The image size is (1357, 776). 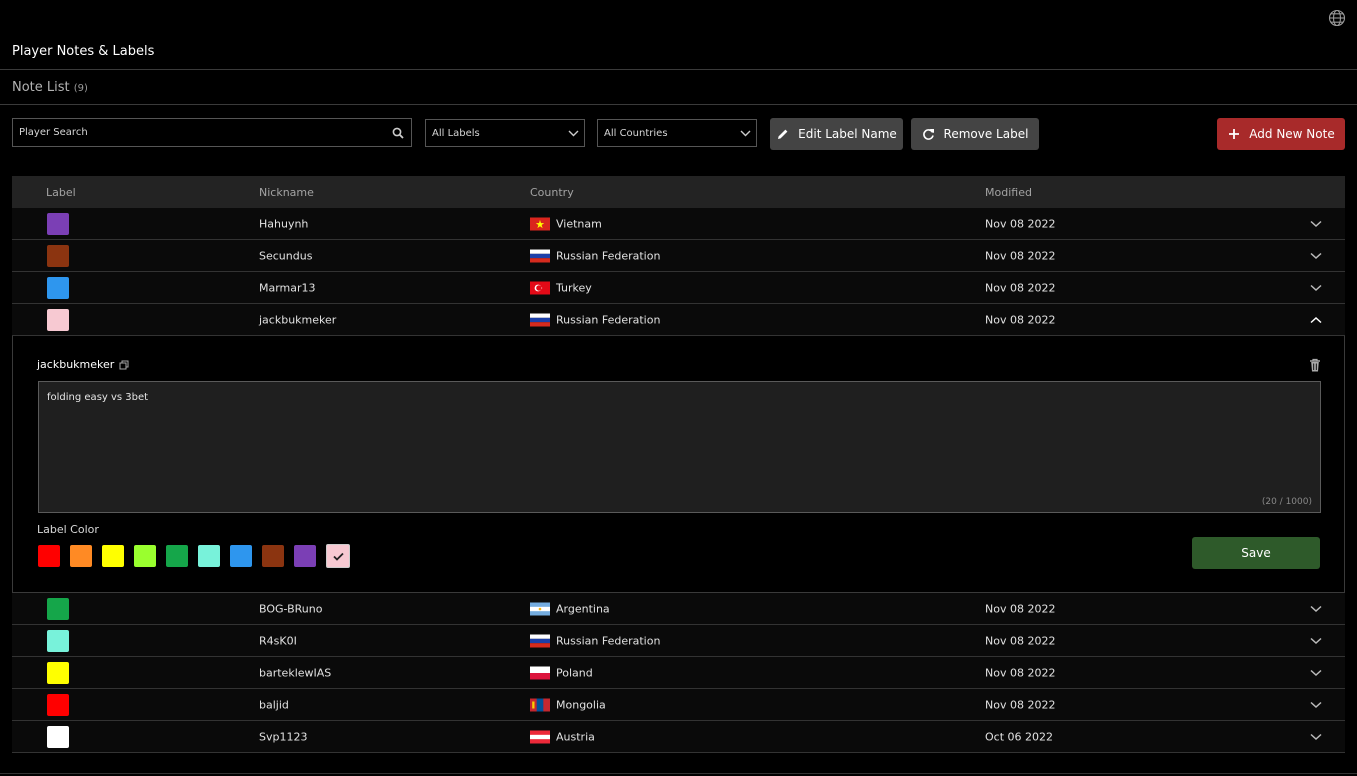 What do you see at coordinates (1315, 365) in the screenshot?
I see `trash-icon` at bounding box center [1315, 365].